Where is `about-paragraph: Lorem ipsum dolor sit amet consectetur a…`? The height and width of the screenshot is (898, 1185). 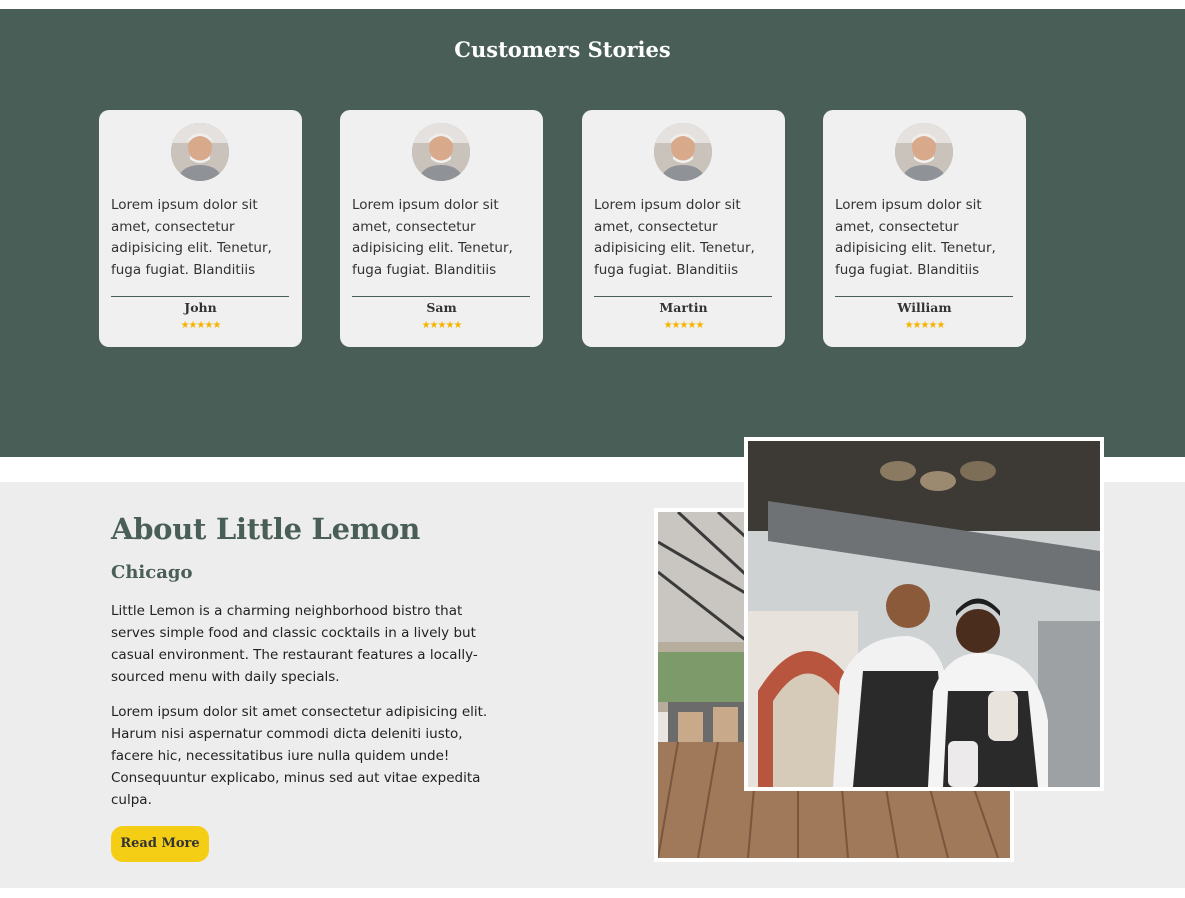
about-paragraph: Lorem ipsum dolor sit amet consectetur a… is located at coordinates (299, 756).